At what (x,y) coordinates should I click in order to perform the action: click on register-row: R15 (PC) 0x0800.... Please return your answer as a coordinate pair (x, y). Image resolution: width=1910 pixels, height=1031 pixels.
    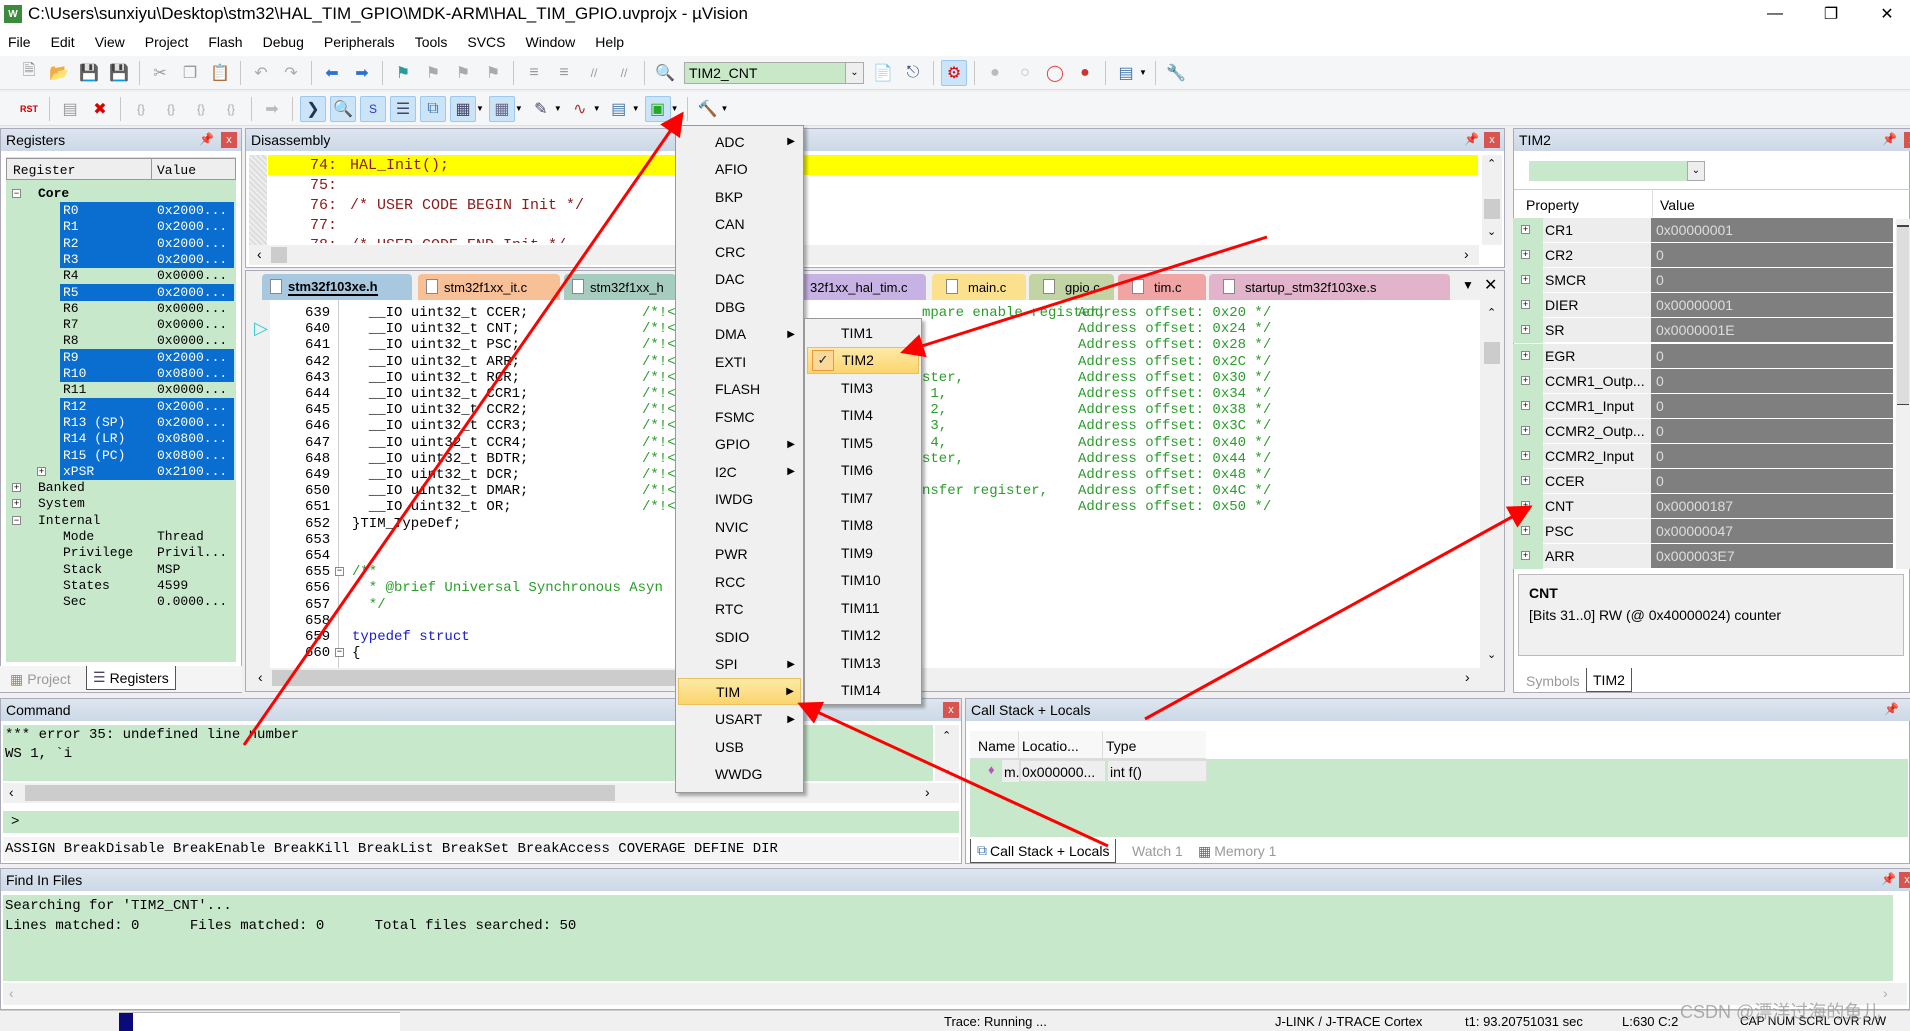
    Looking at the image, I should click on (120, 455).